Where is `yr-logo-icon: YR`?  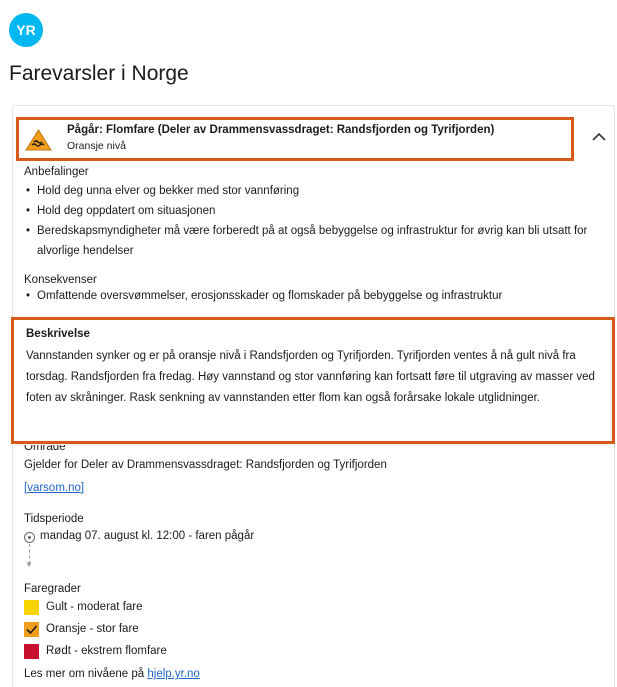 yr-logo-icon: YR is located at coordinates (25, 30).